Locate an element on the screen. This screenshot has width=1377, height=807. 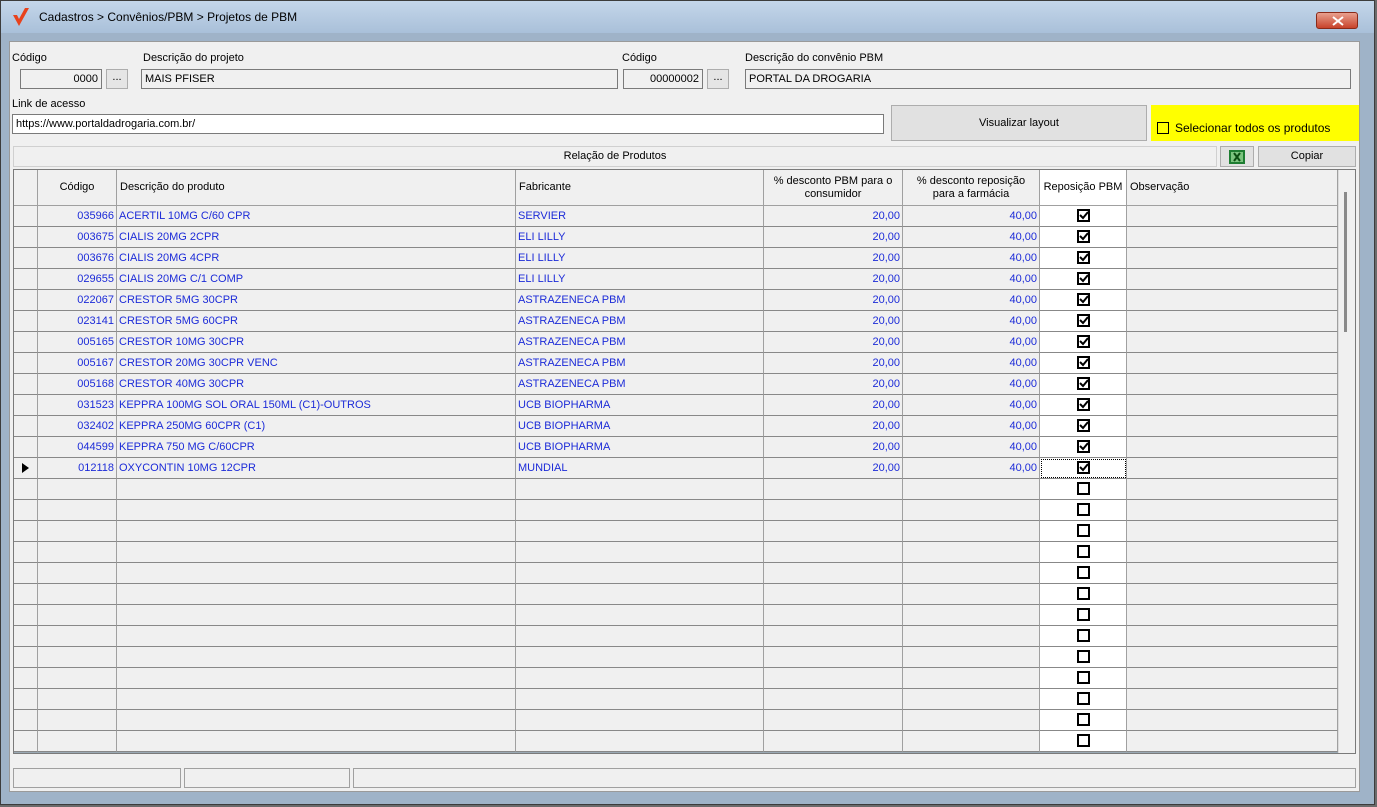
cell-description: KEPPRA 100MG SOL ORAL 150ML (C1)-OUTROS is located at coordinates (316, 405).